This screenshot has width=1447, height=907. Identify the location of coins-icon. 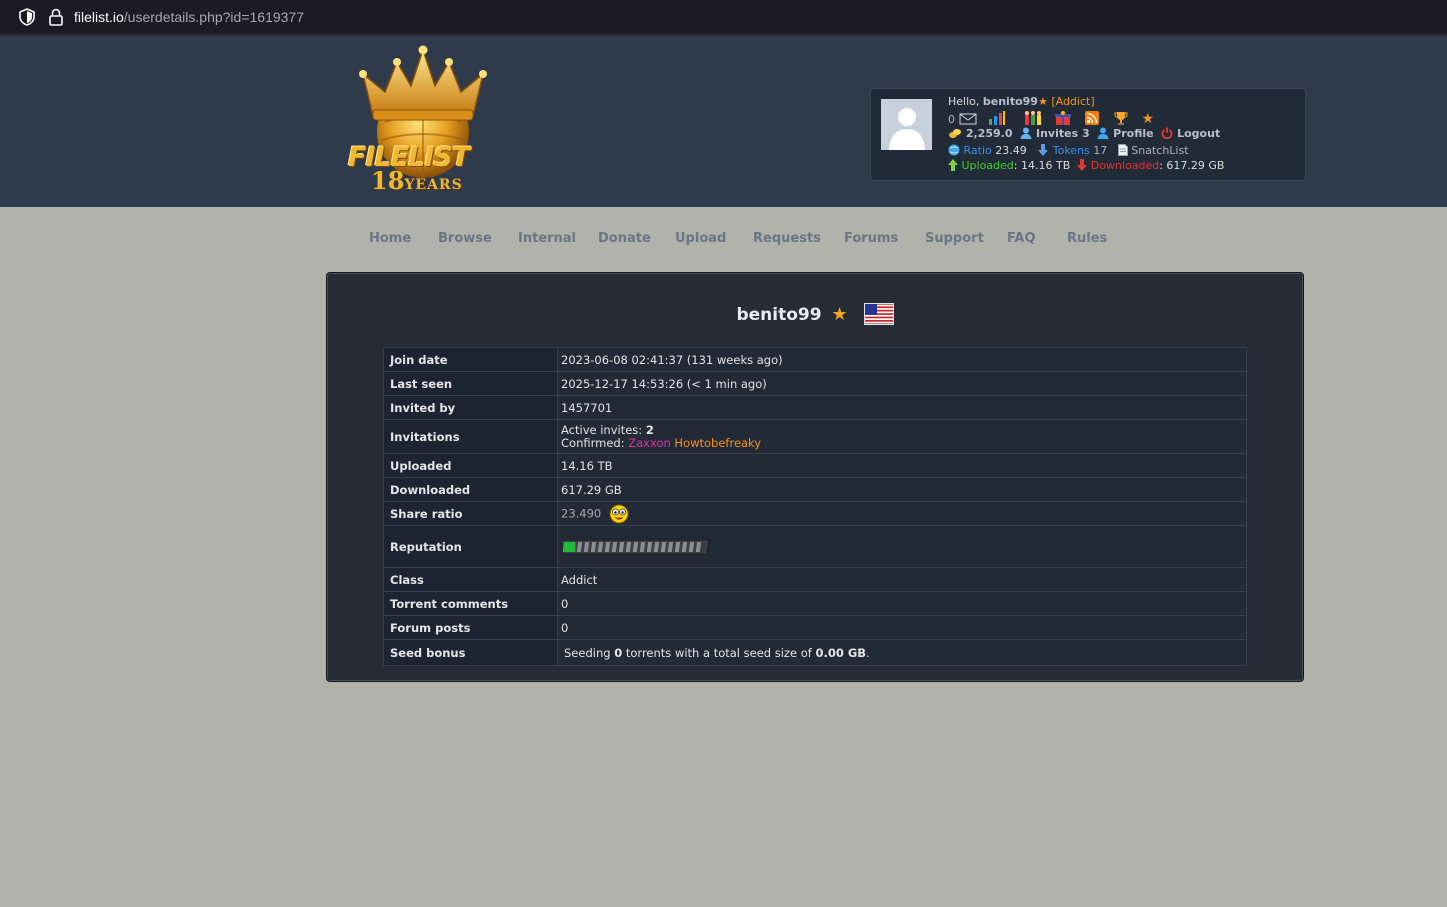
(955, 133).